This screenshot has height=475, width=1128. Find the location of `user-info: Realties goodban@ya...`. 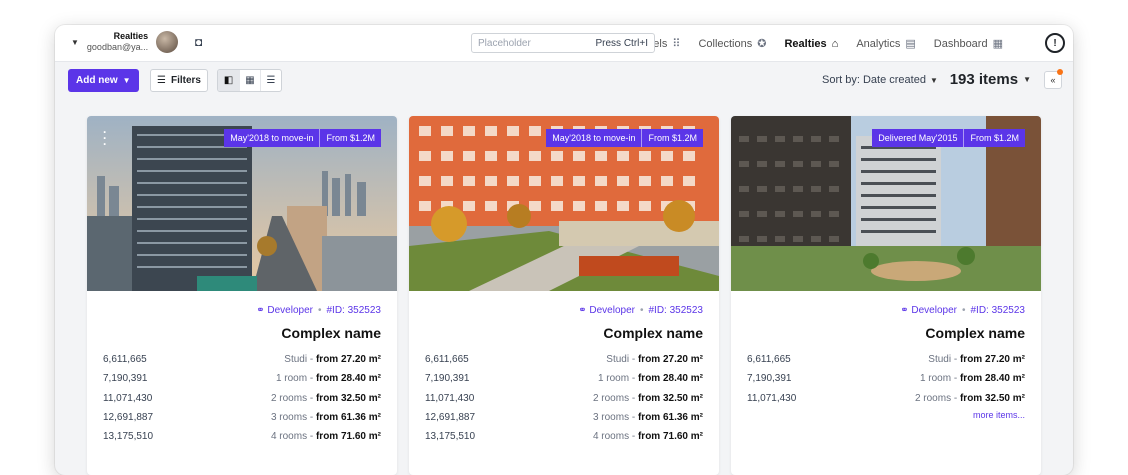

user-info: Realties goodban@ya... is located at coordinates (117, 42).